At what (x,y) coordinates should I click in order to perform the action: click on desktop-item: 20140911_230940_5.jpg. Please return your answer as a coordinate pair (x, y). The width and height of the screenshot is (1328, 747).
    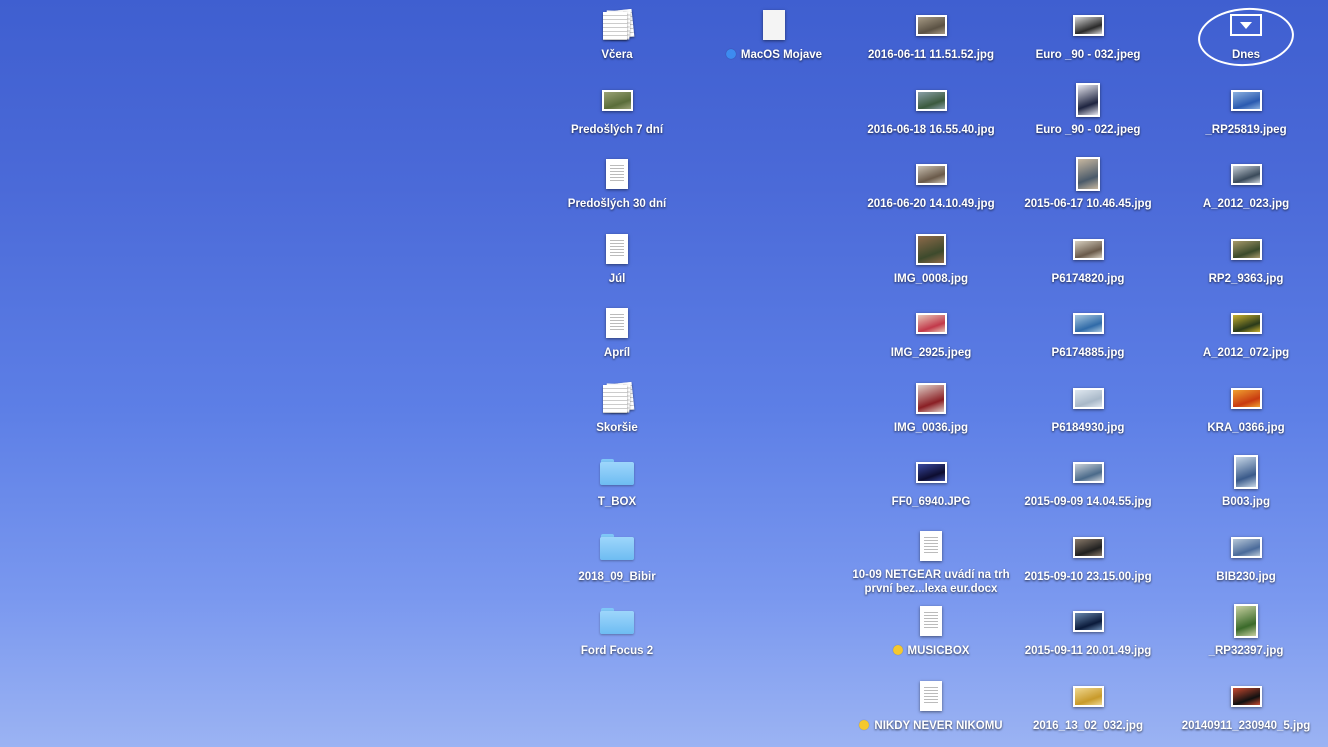
    Looking at the image, I should click on (1246, 708).